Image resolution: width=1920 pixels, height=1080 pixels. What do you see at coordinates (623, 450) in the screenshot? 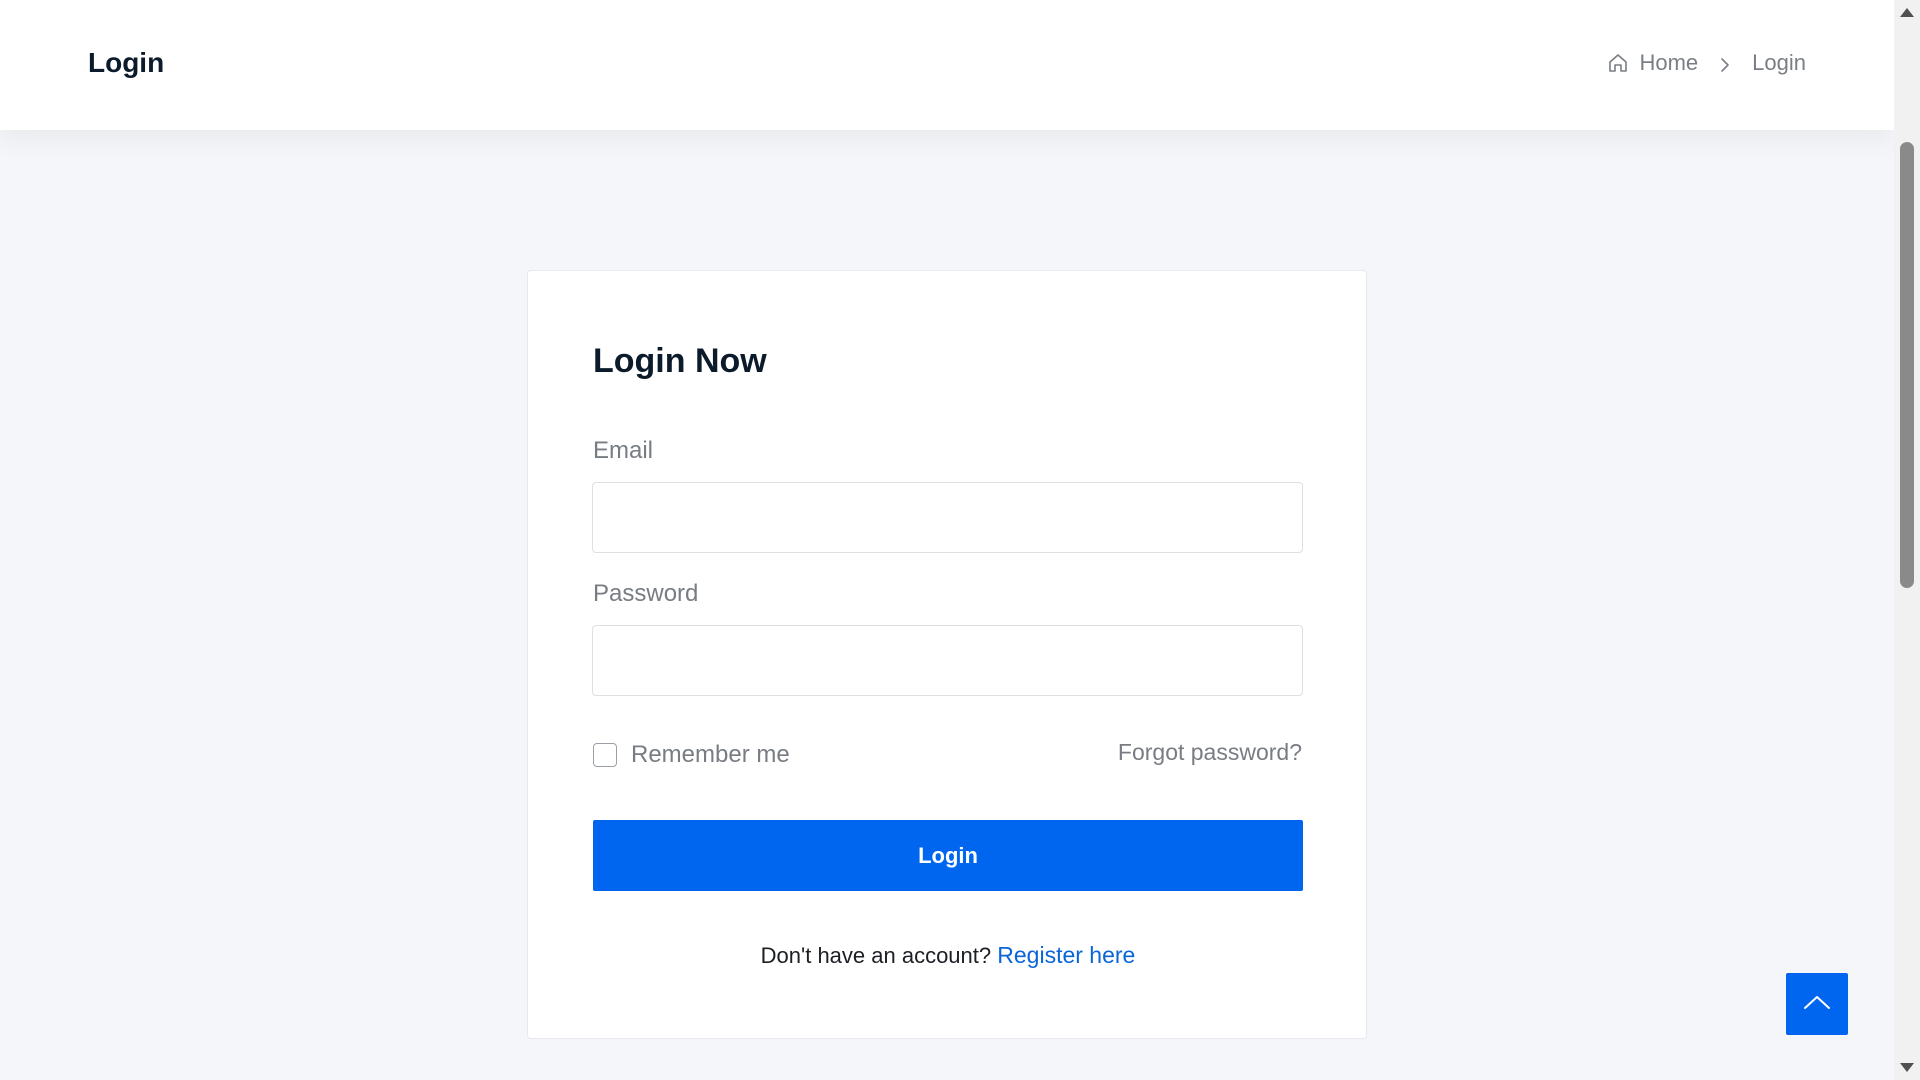
I see `email-label: Email` at bounding box center [623, 450].